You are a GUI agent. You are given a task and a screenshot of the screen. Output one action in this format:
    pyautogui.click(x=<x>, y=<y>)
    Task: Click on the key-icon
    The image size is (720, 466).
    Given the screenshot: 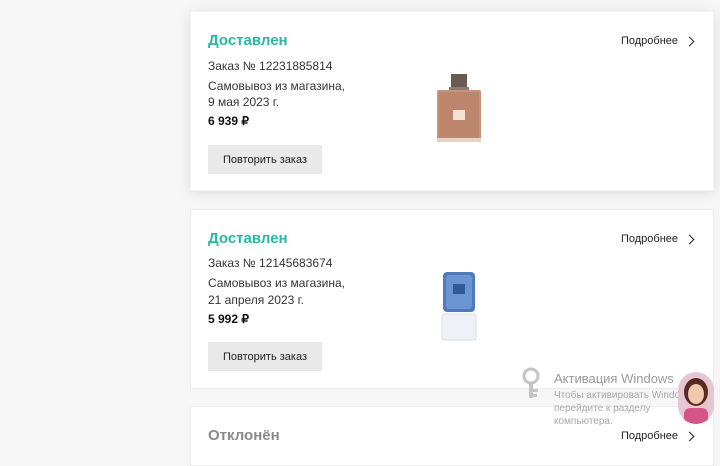 What is the action you would take?
    pyautogui.click(x=531, y=382)
    